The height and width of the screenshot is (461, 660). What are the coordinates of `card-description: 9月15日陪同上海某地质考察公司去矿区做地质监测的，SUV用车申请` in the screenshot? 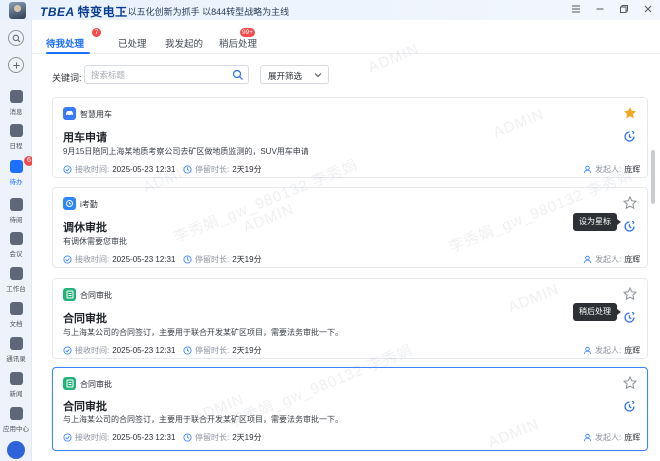 It's located at (186, 151).